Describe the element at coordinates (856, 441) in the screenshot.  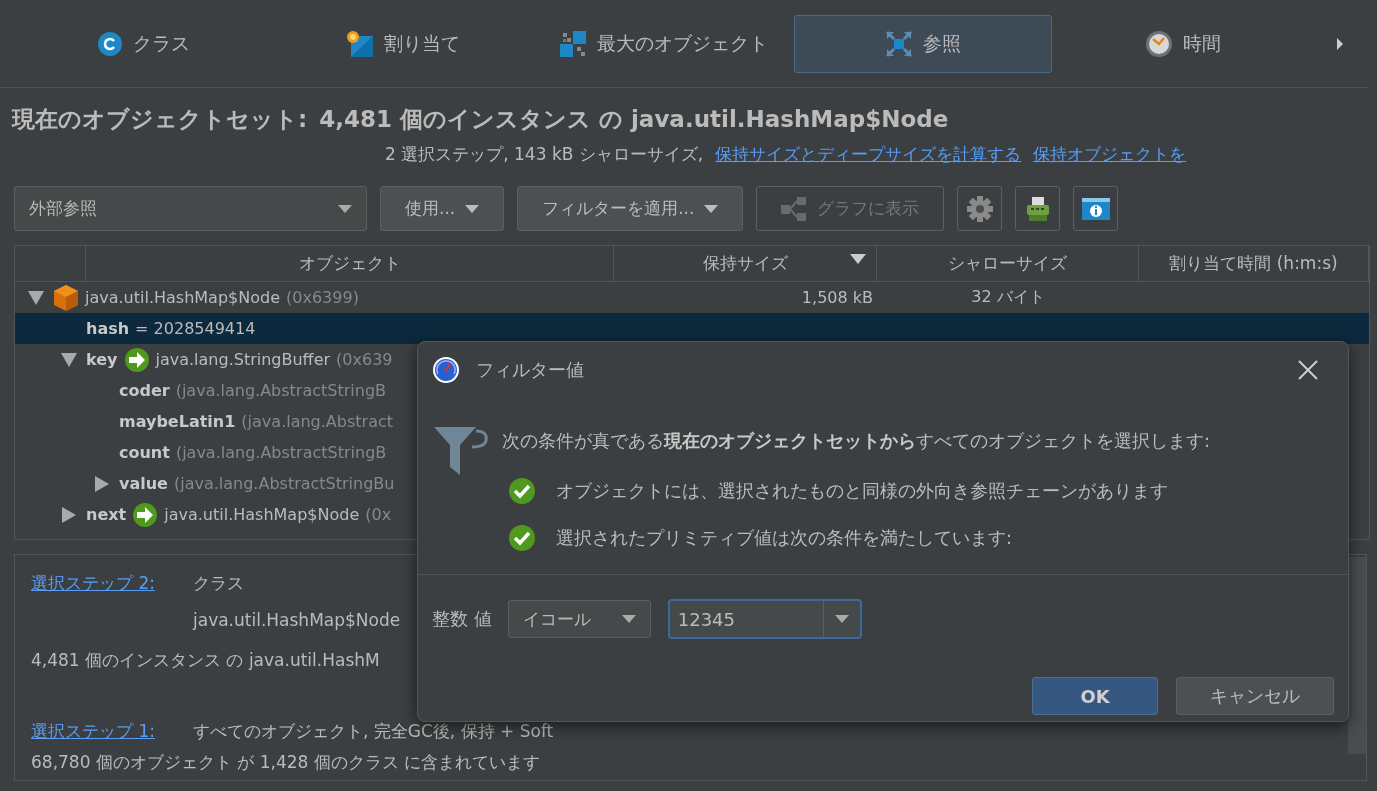
I see `dialog-message: 次の条件が真である現在のオブジェクトセットからすべてのオブジェクトを選択します:` at that location.